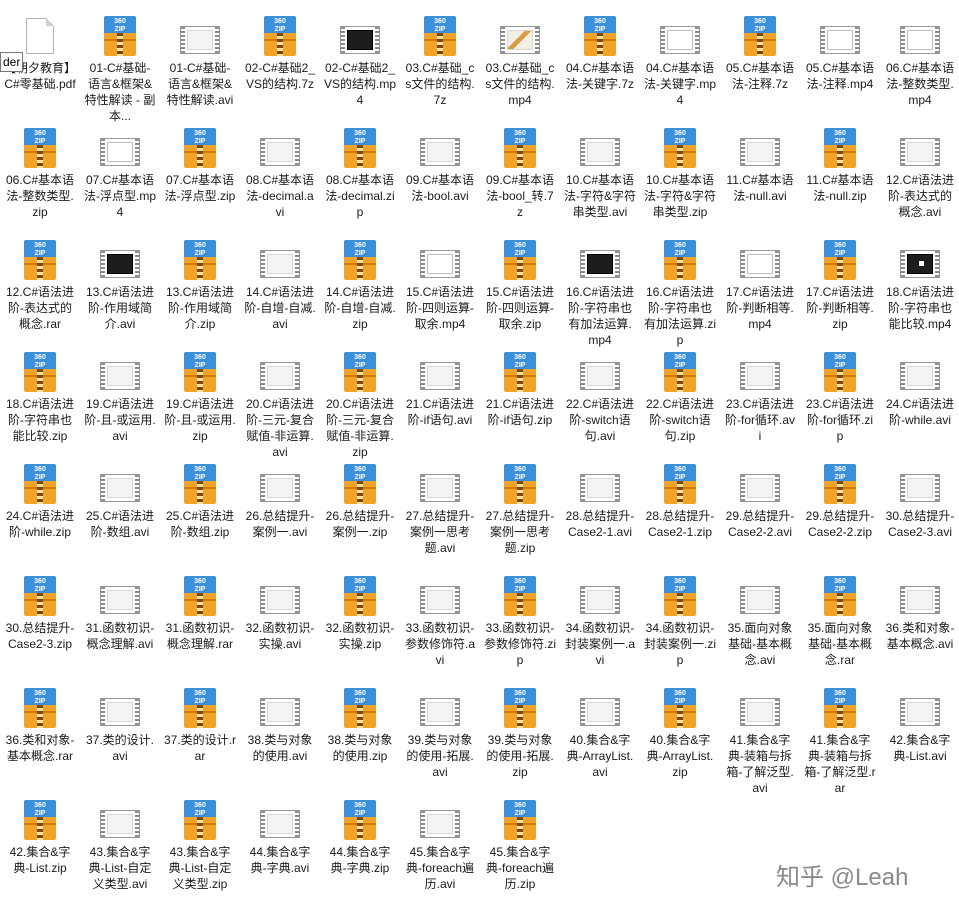 Image resolution: width=959 pixels, height=919 pixels. Describe the element at coordinates (200, 736) in the screenshot. I see `file-item: 360 ZIP 37.类的设计.rar` at that location.